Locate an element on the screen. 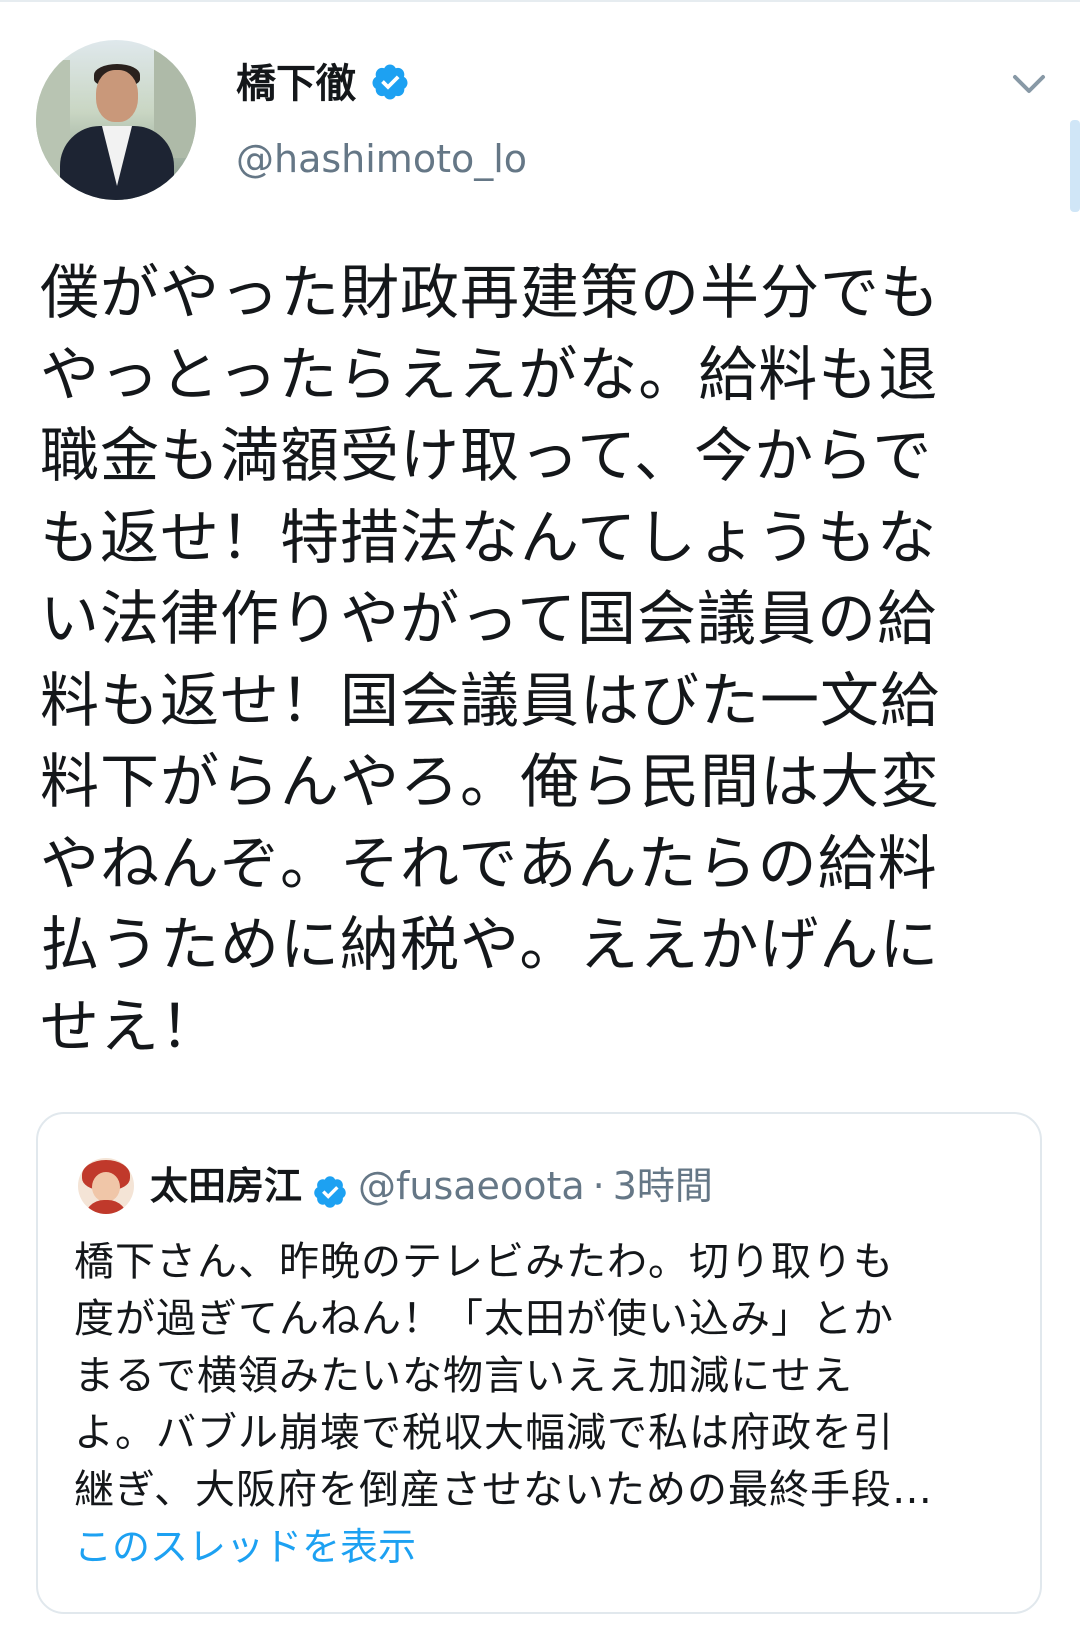 This screenshot has width=1080, height=1640. tweet-text-line: 料下がらんやろ。俺ら民間は大変 is located at coordinates (490, 781).